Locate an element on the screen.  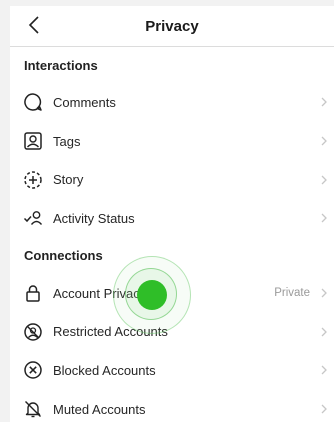
settings-row-tags: Tags is located at coordinates (172, 141).